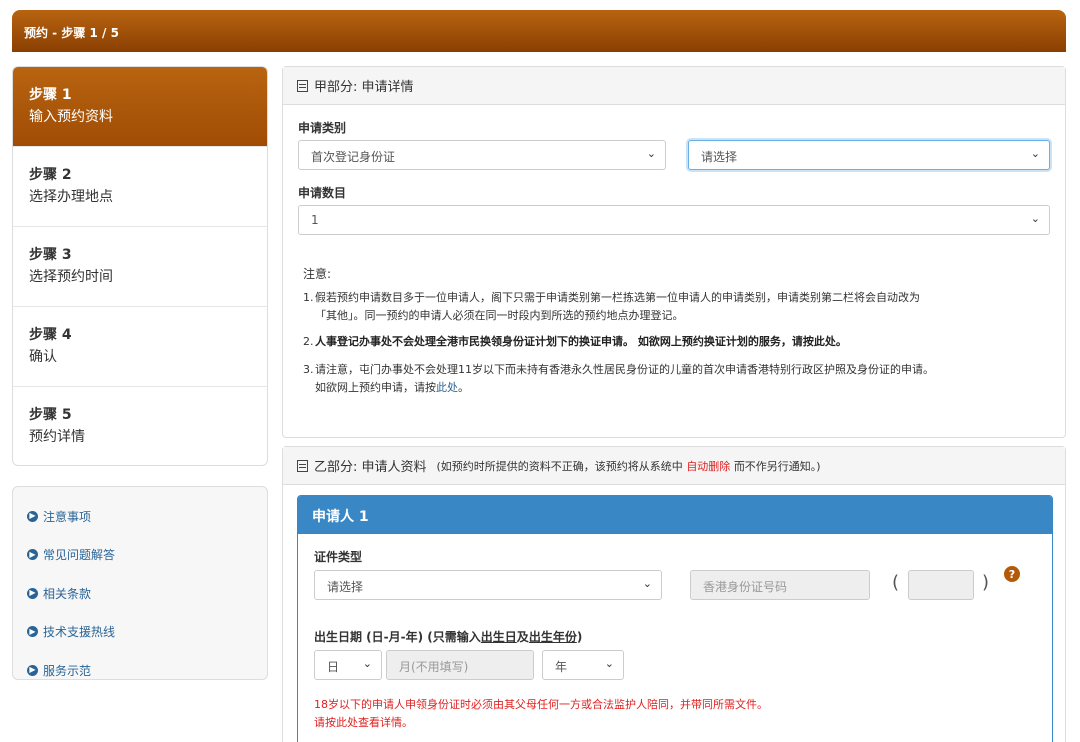 Image resolution: width=1080 pixels, height=742 pixels. Describe the element at coordinates (308, 369) in the screenshot. I see `note-number: 3.` at that location.